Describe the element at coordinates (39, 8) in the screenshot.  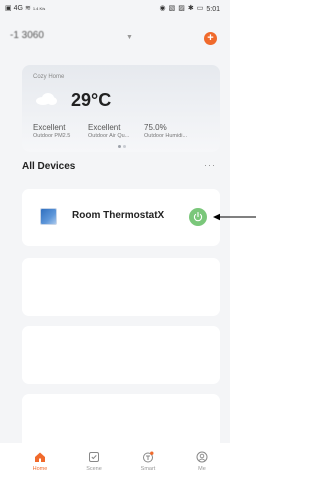
I see `speed-indicator: 1.4 K/s` at that location.